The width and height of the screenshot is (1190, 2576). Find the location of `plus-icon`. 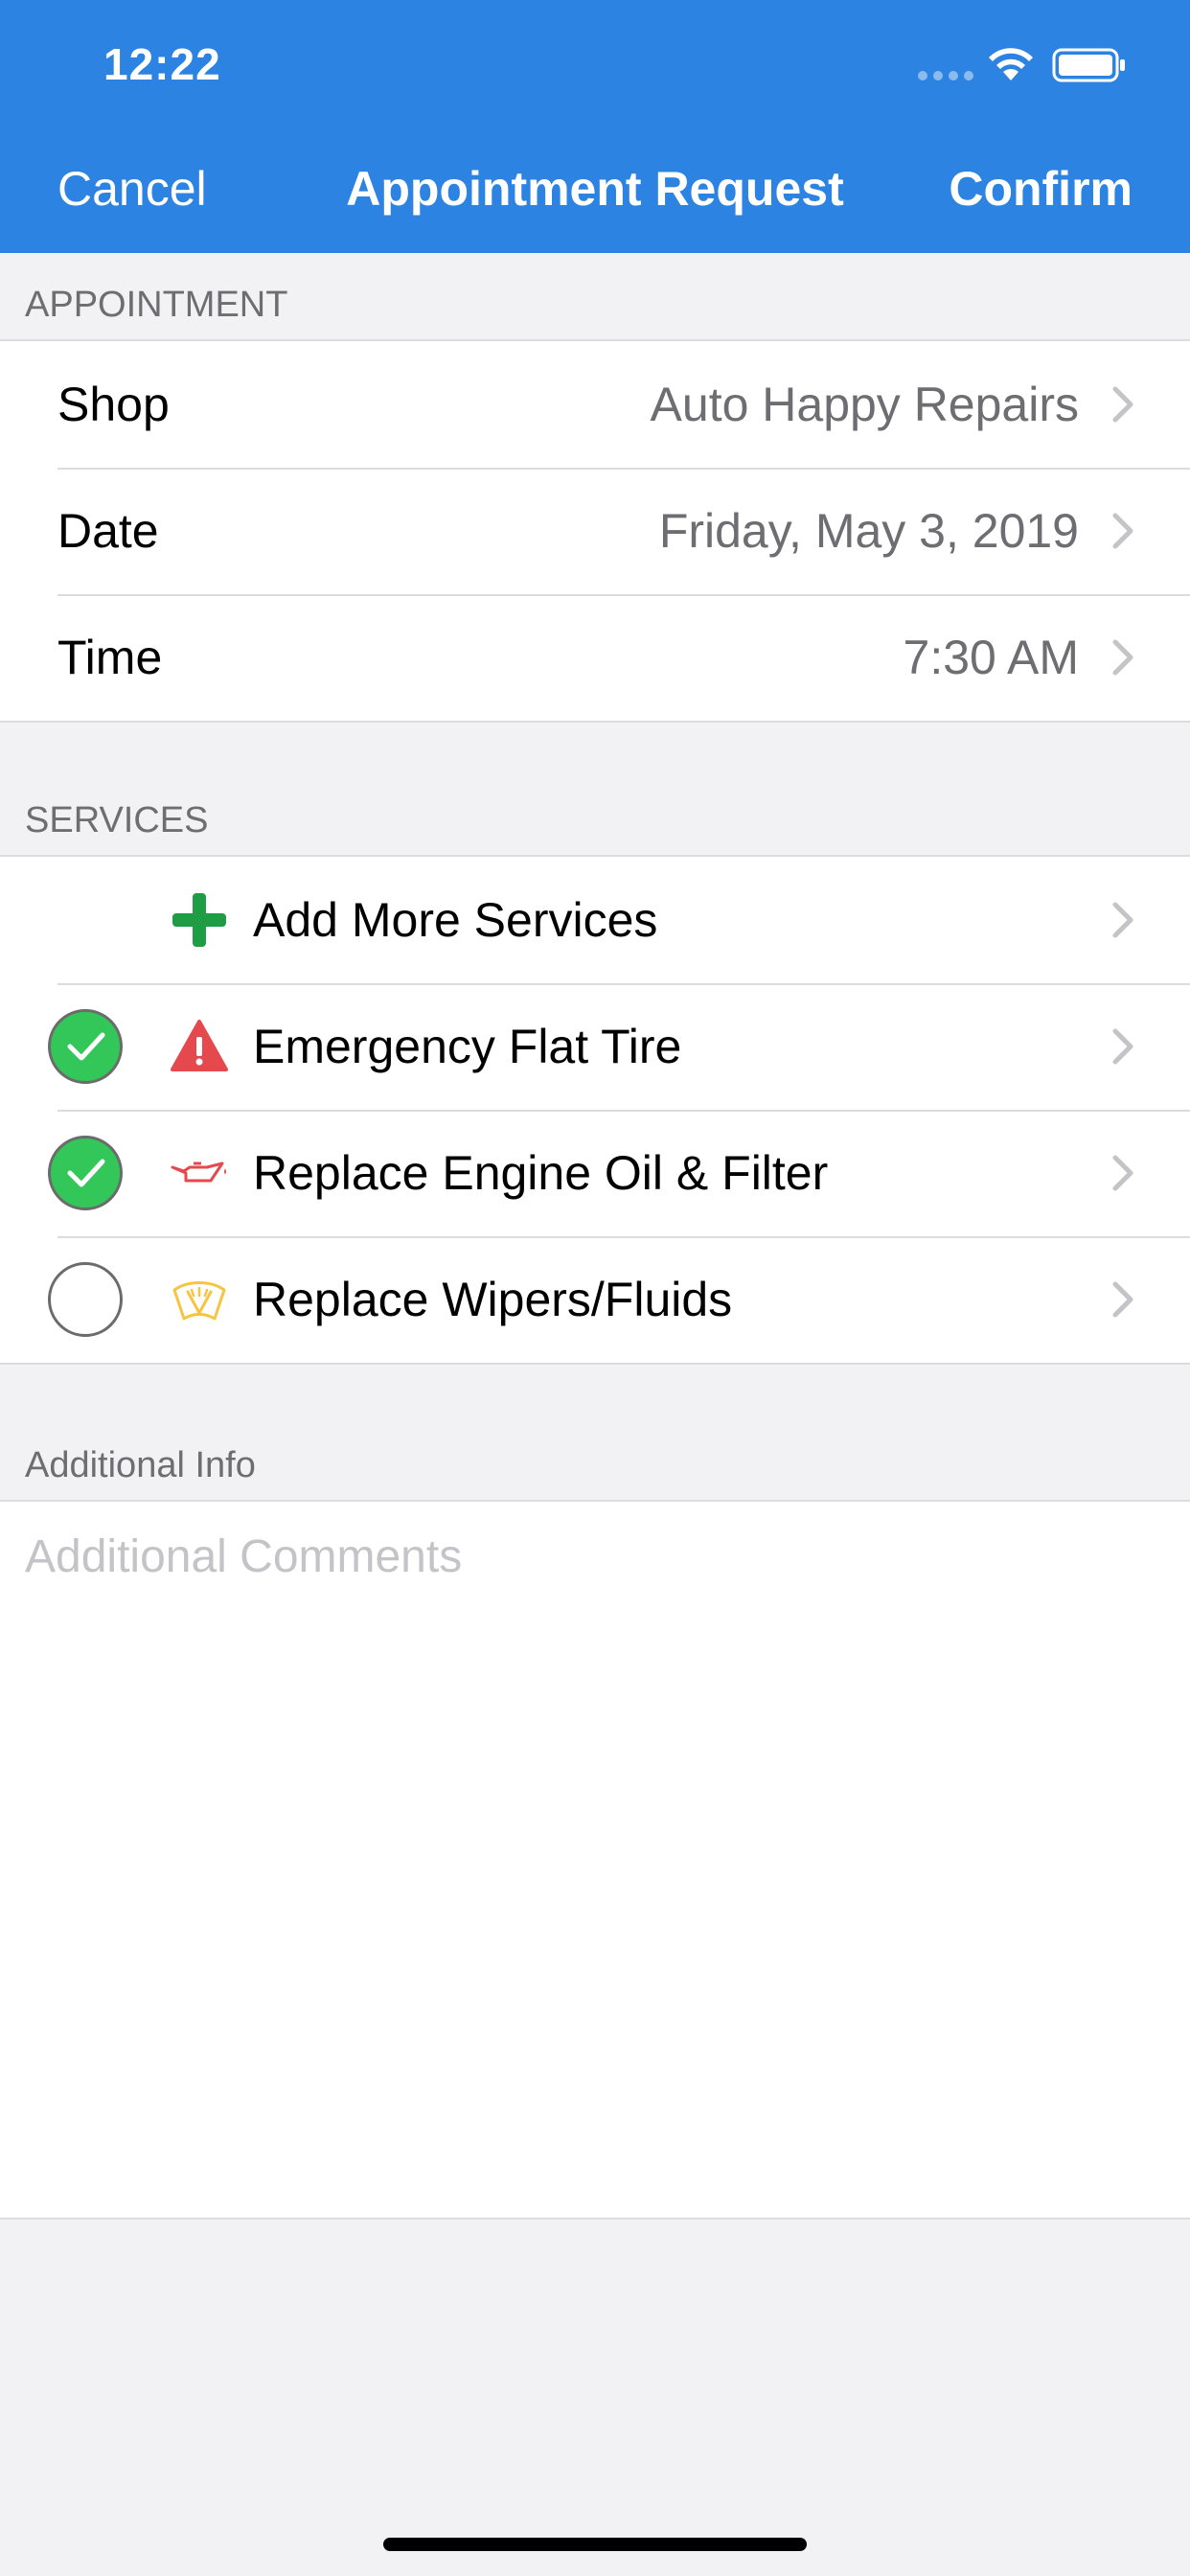

plus-icon is located at coordinates (199, 920).